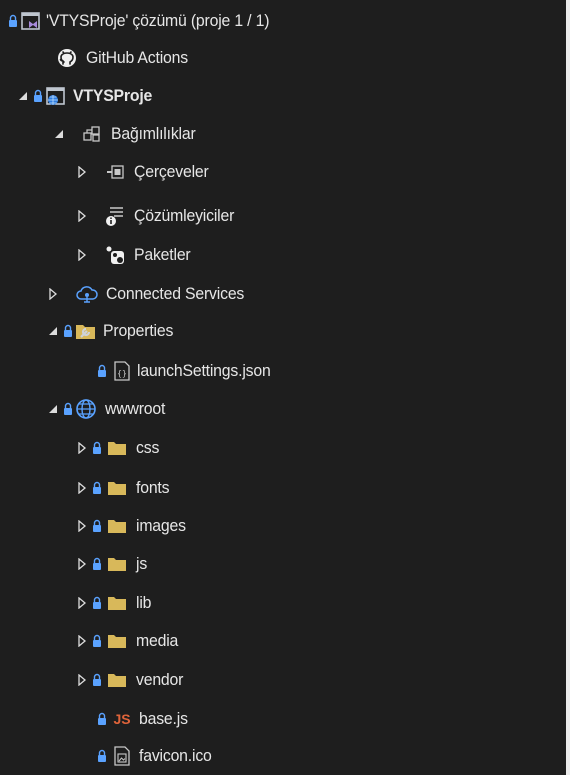 This screenshot has width=570, height=775. I want to click on tree-item-label: Çerçeveler, so click(171, 171).